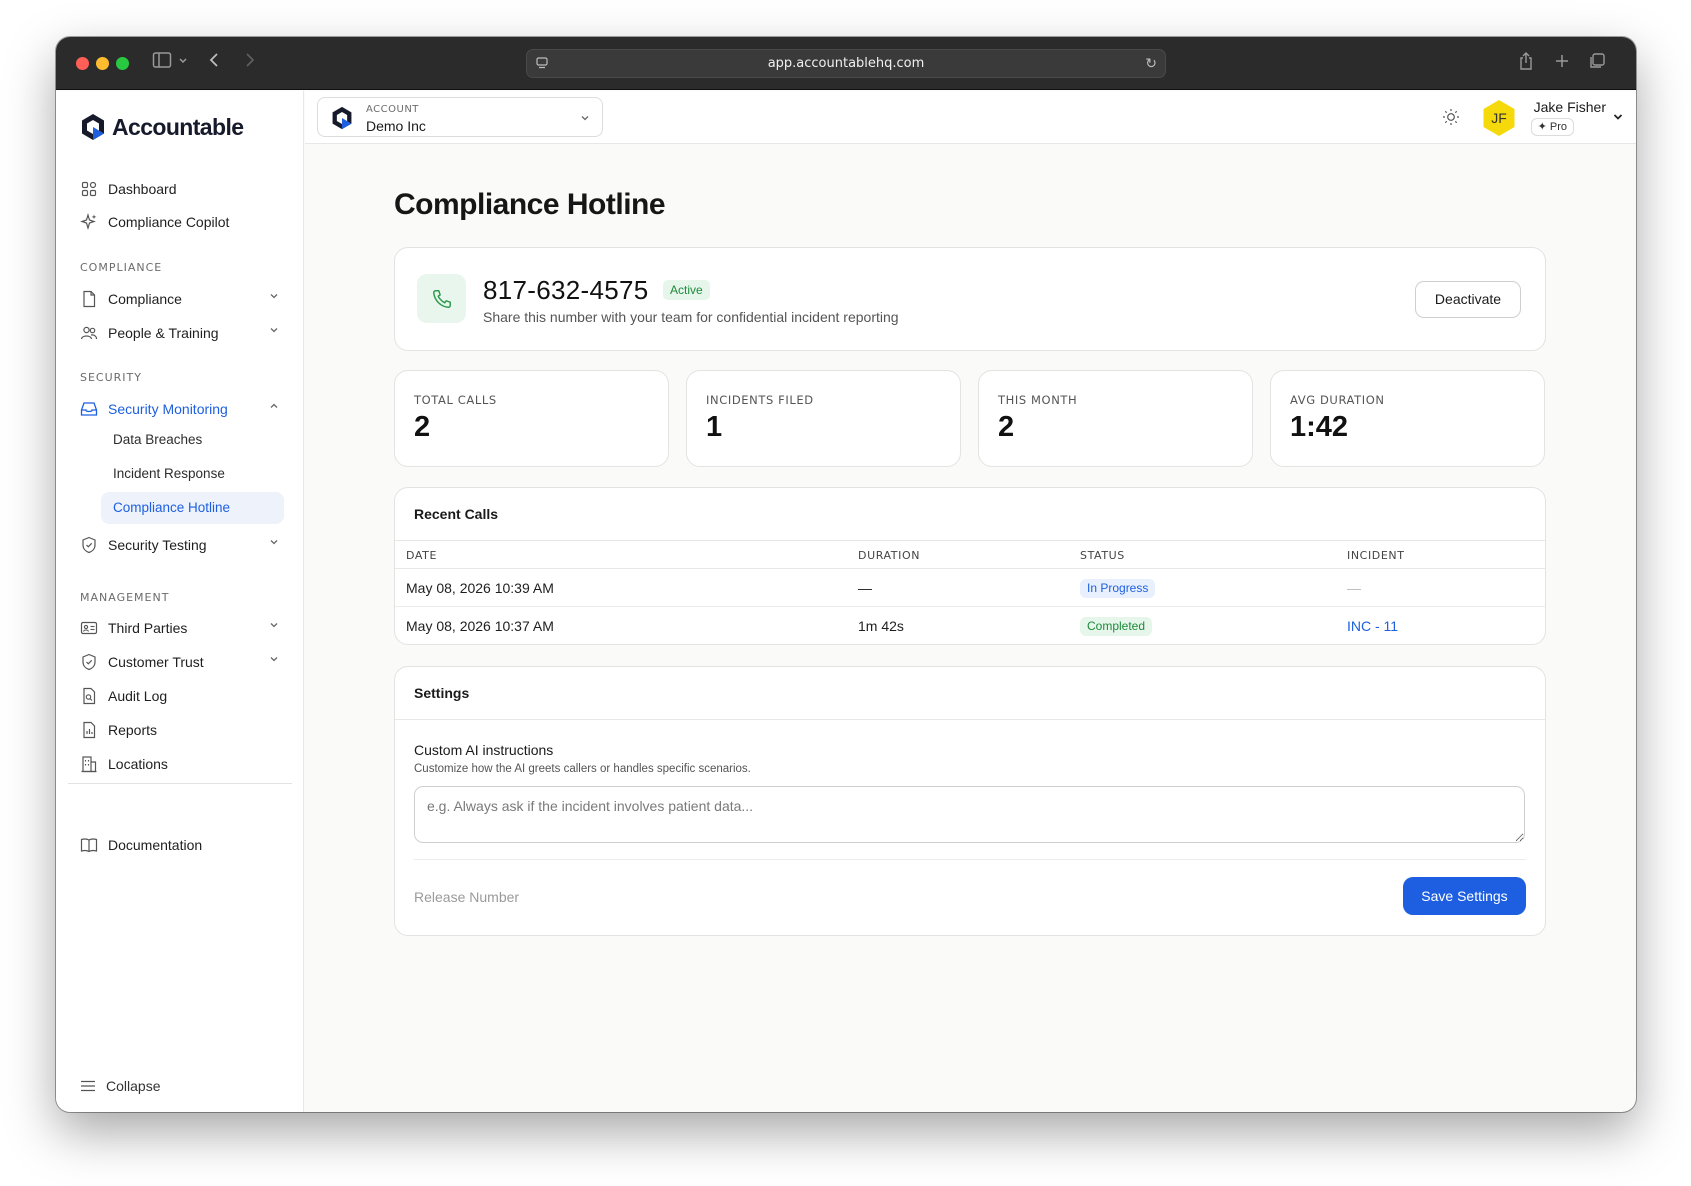 The height and width of the screenshot is (1186, 1691). What do you see at coordinates (157, 545) in the screenshot?
I see `sidebar-item-label: Security Testing` at bounding box center [157, 545].